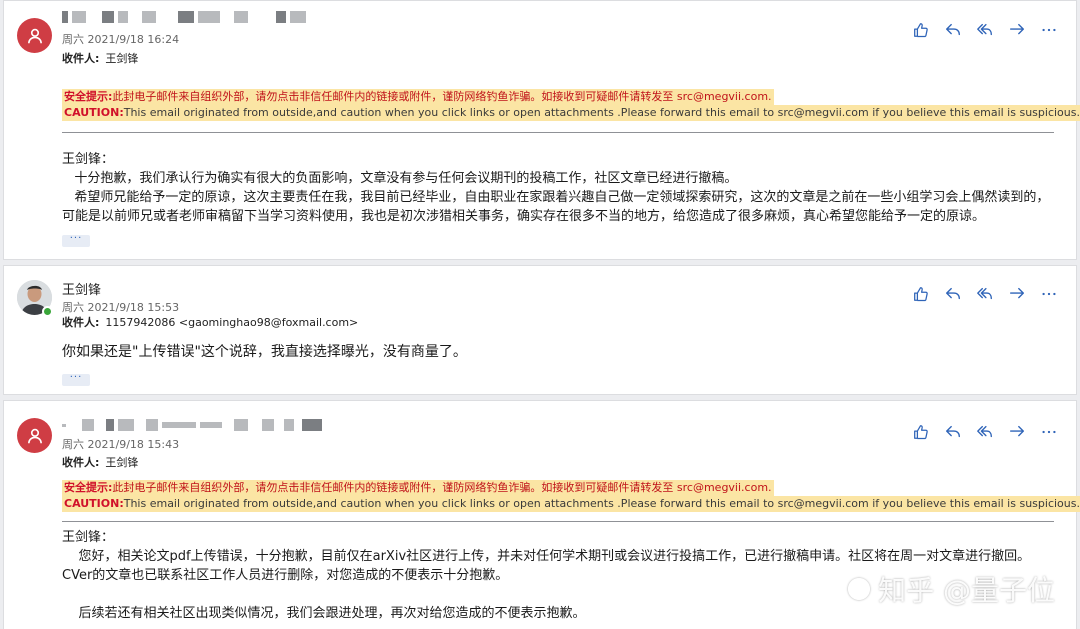  I want to click on zhihu-watermark: 知乎 @量子位, so click(951, 589).